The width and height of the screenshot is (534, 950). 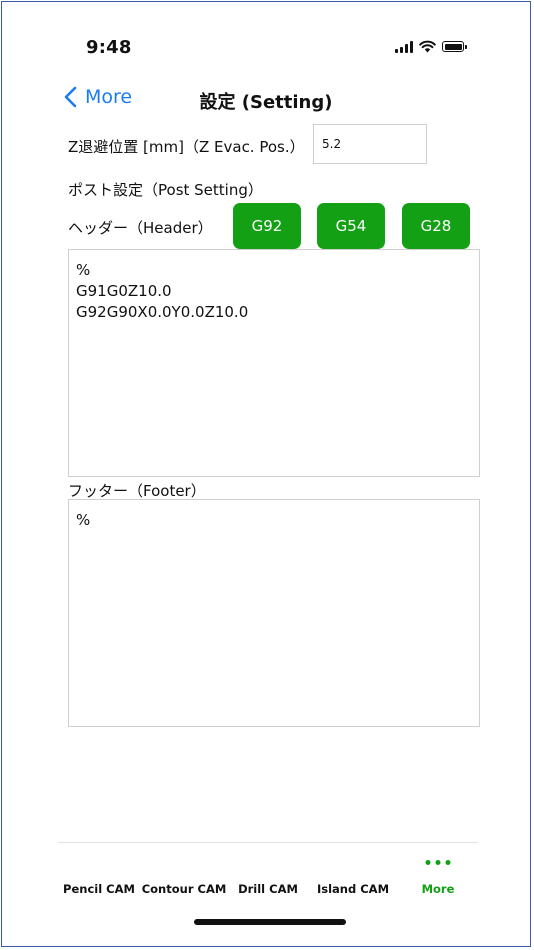 What do you see at coordinates (137, 491) in the screenshot?
I see `footer-label: フッター（Footer）` at bounding box center [137, 491].